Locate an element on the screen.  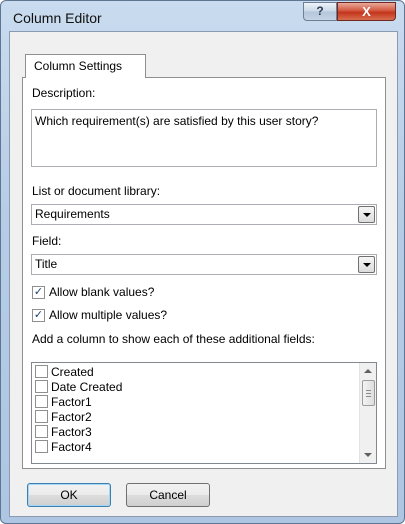
close-button: X is located at coordinates (366, 11).